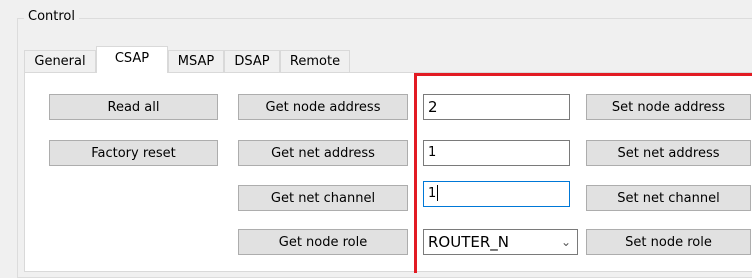 Image resolution: width=752 pixels, height=278 pixels. What do you see at coordinates (252, 61) in the screenshot?
I see `tab-dsap: DSAP` at bounding box center [252, 61].